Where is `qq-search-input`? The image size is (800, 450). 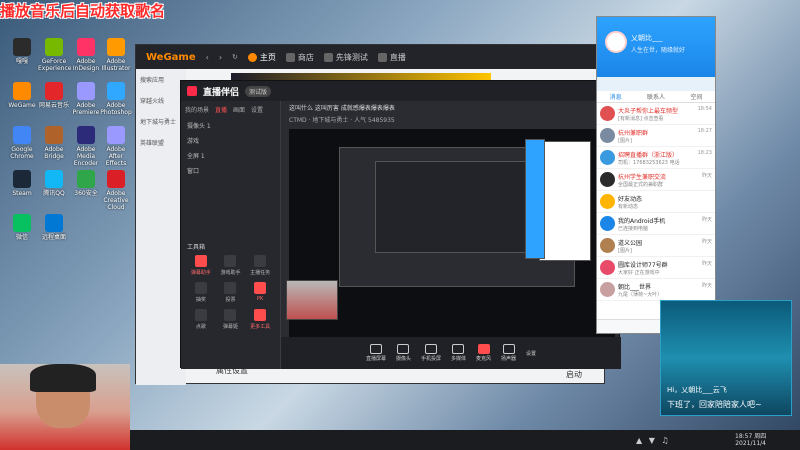 qq-search-input is located at coordinates (656, 84).